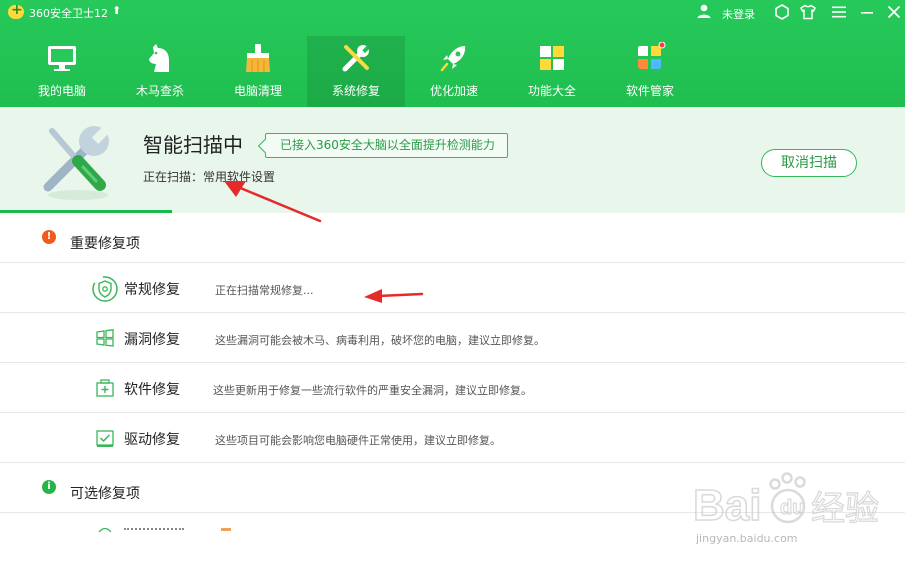  I want to click on shield-icon, so click(105, 289).